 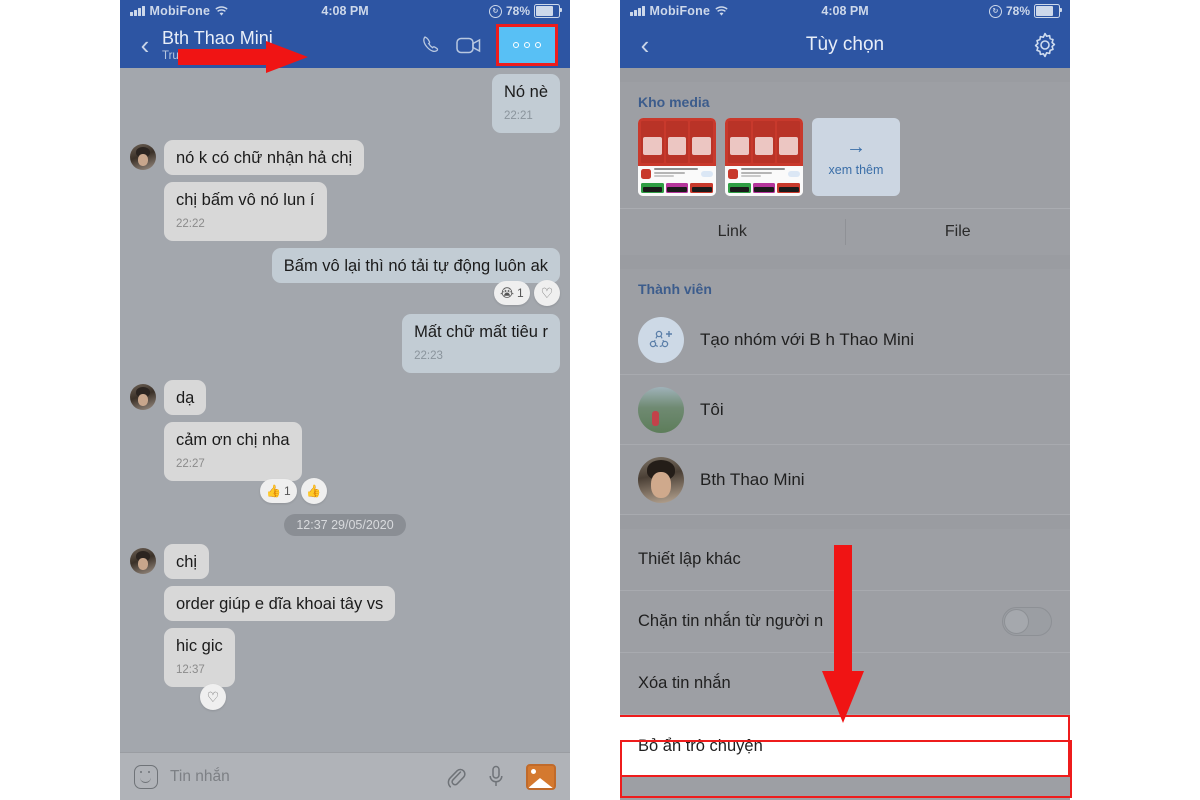 I want to click on message-text: chị bấm vô nó lun í, so click(x=245, y=200).